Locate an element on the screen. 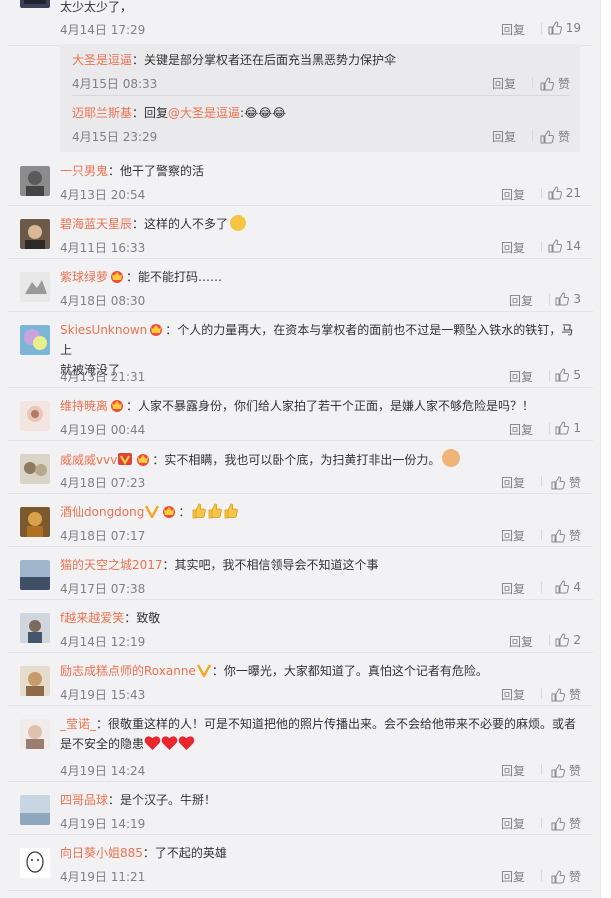 This screenshot has height=898, width=611. like-button: 14 is located at coordinates (564, 246).